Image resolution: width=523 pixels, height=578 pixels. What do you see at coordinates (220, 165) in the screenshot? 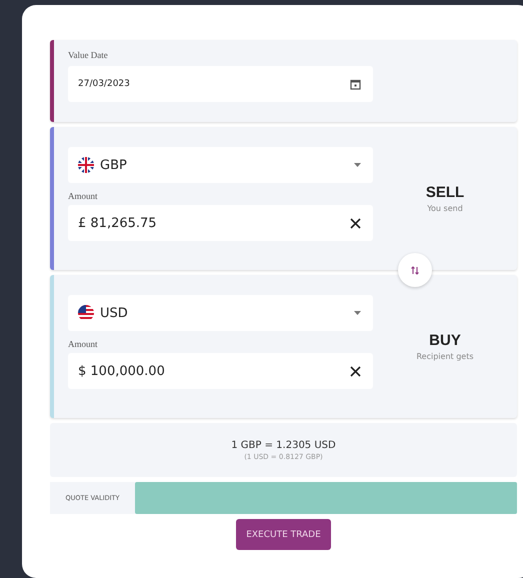
I see `currency-select: GBP` at bounding box center [220, 165].